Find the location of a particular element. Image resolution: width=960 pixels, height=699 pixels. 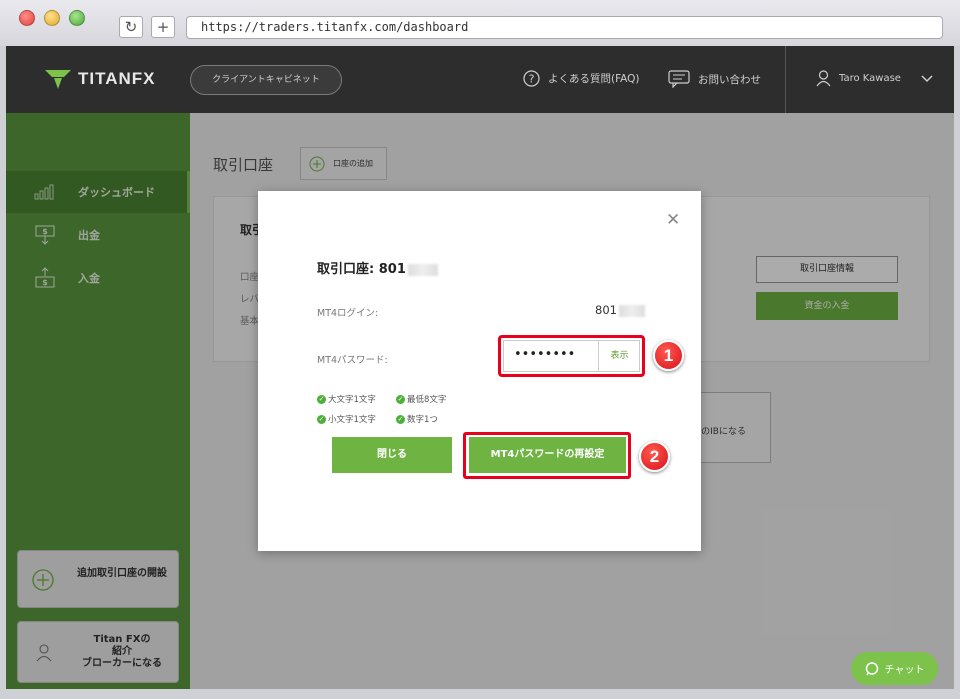

password-input: •••••••• is located at coordinates (544, 354).